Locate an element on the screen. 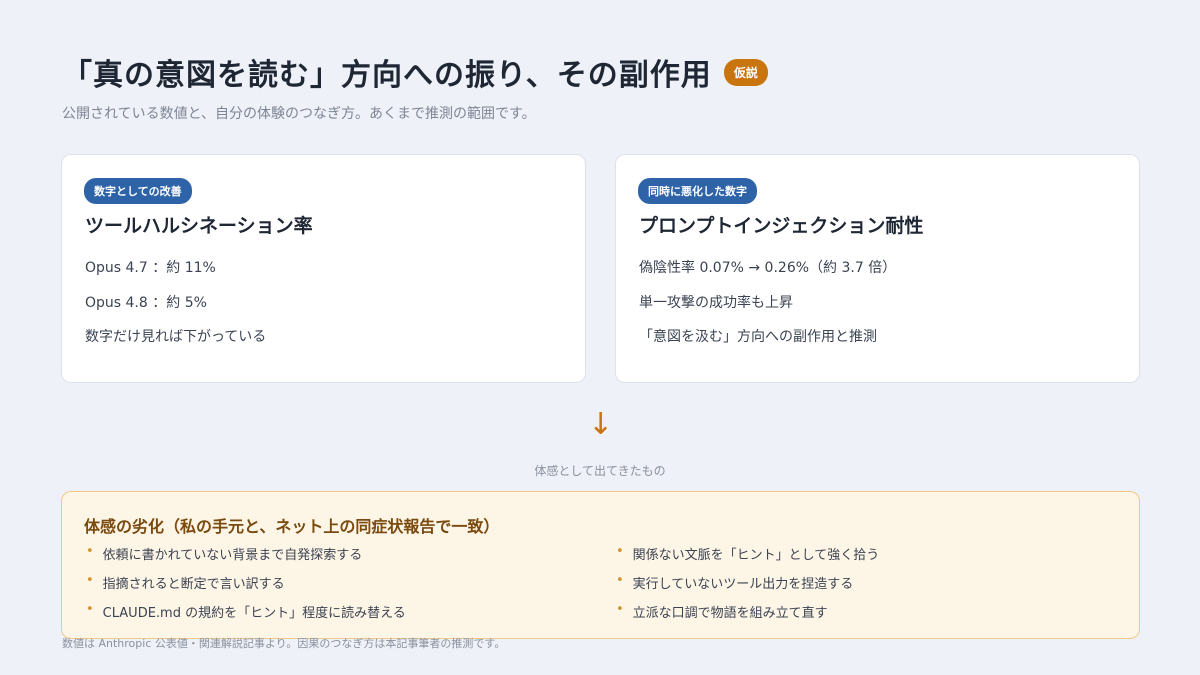 The image size is (1200, 675). card-badge: 数字としての改善 is located at coordinates (138, 191).